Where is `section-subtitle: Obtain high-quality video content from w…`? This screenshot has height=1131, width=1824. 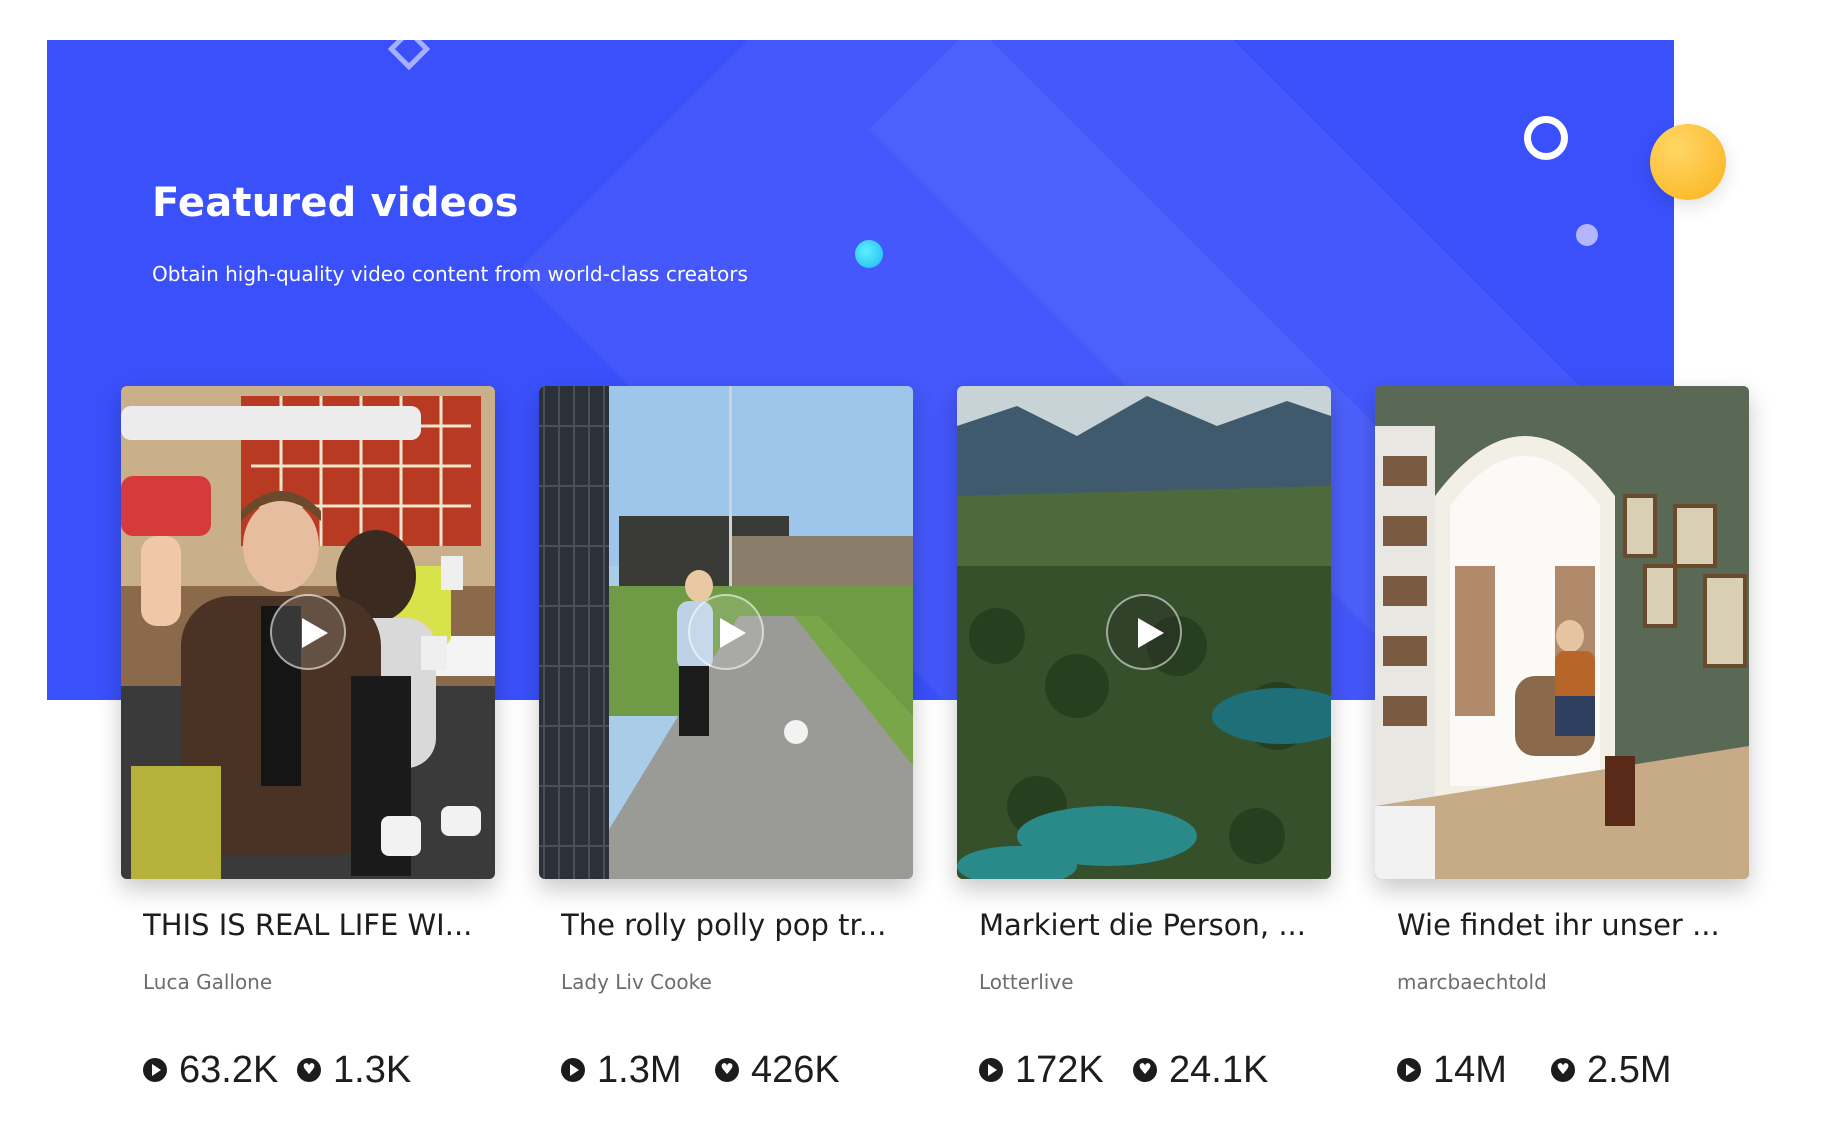 section-subtitle: Obtain high-quality video content from w… is located at coordinates (450, 274).